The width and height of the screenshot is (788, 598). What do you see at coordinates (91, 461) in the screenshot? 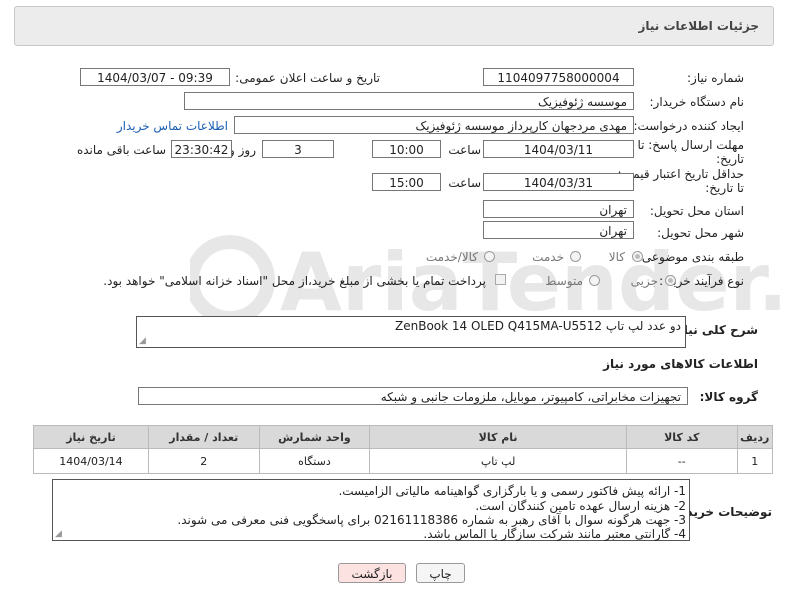
I see `cell-date: 1404/03/14` at bounding box center [91, 461].